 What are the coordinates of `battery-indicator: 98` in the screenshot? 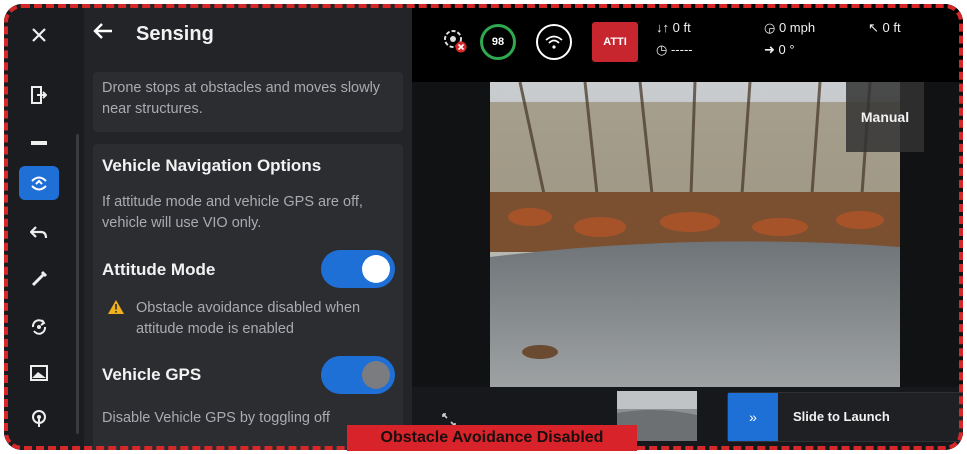 It's located at (498, 42).